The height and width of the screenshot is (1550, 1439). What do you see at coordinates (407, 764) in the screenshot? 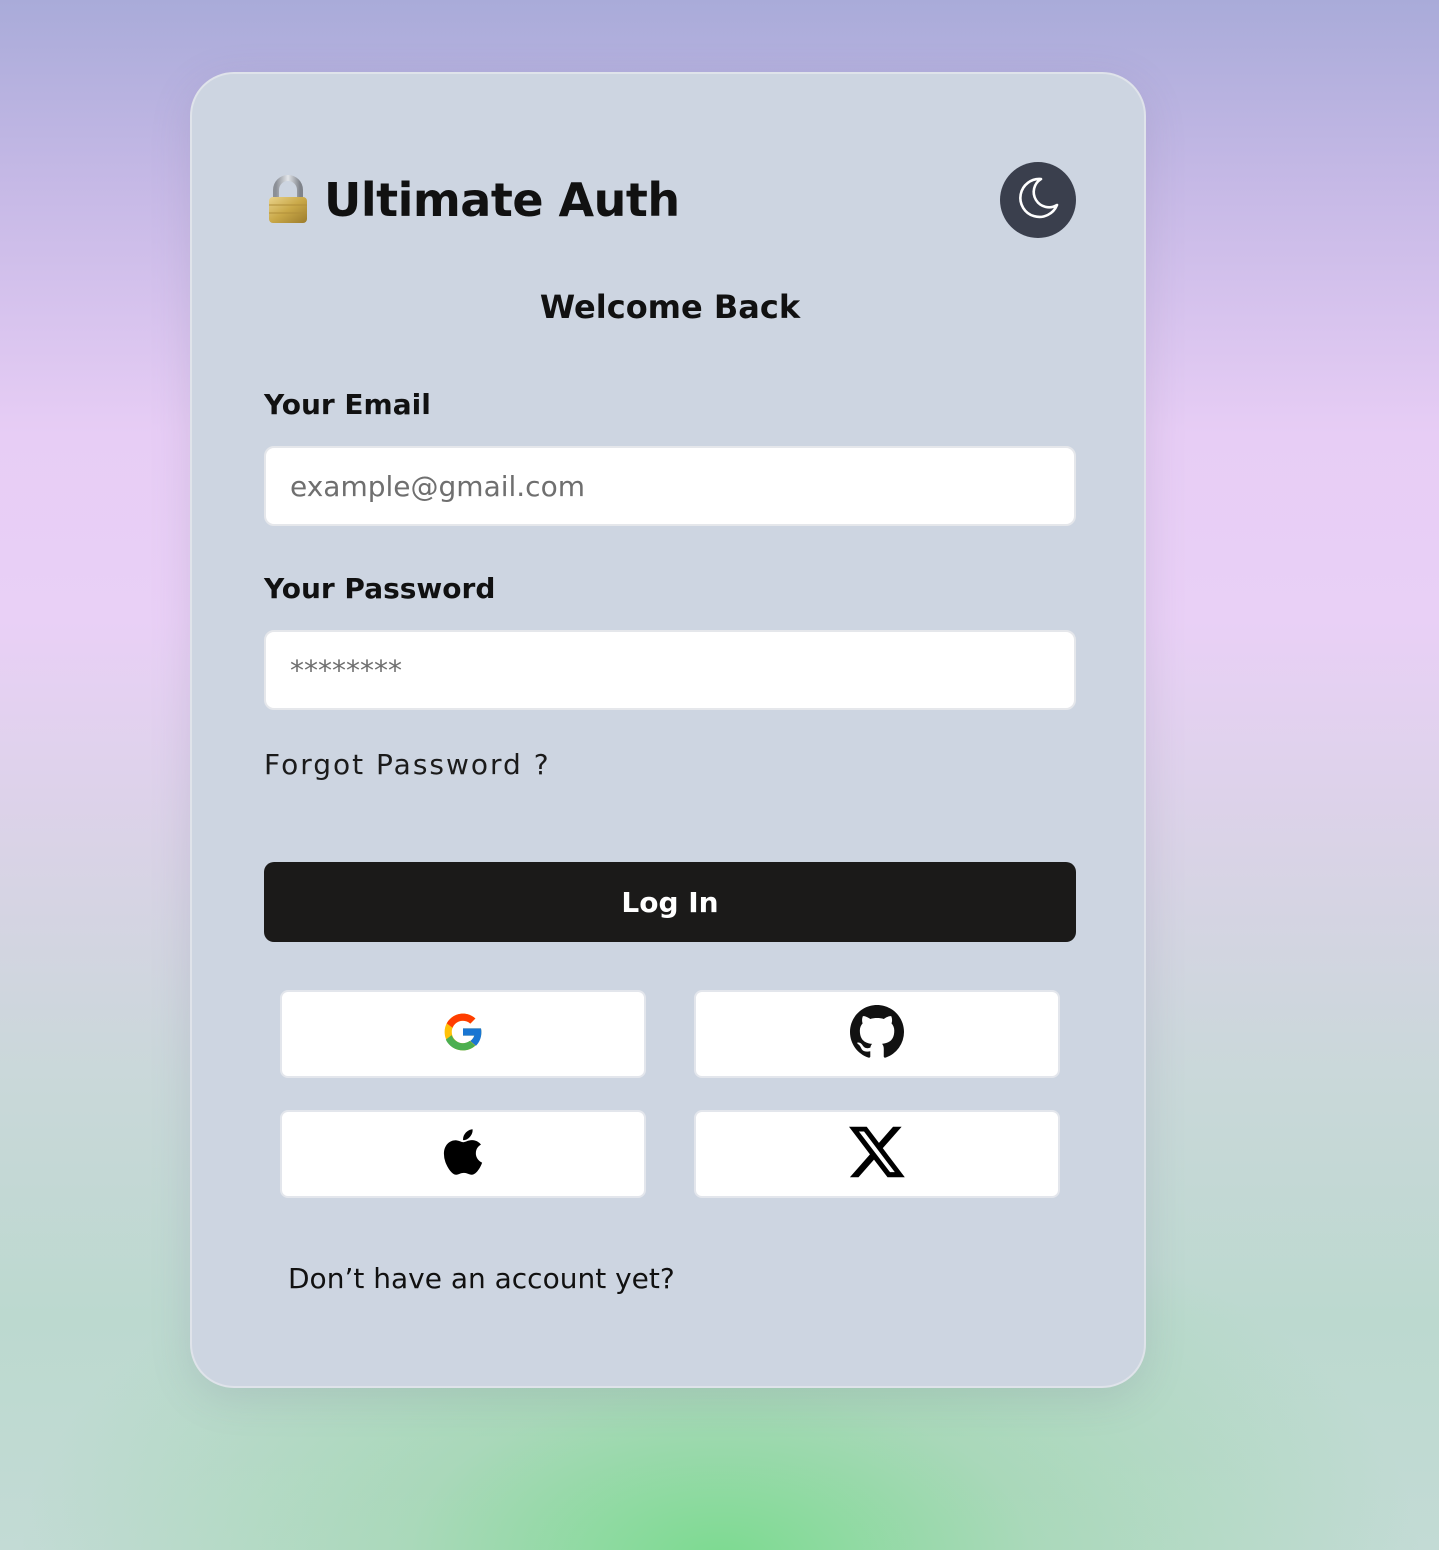
I see `forgot-password-link: Forgot Password ?` at bounding box center [407, 764].